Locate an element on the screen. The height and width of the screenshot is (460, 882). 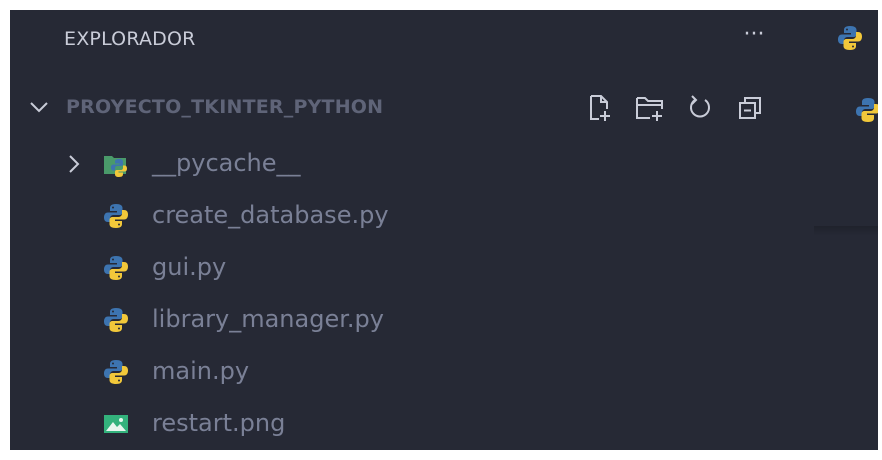
more-actions-button: ··· is located at coordinates (754, 38).